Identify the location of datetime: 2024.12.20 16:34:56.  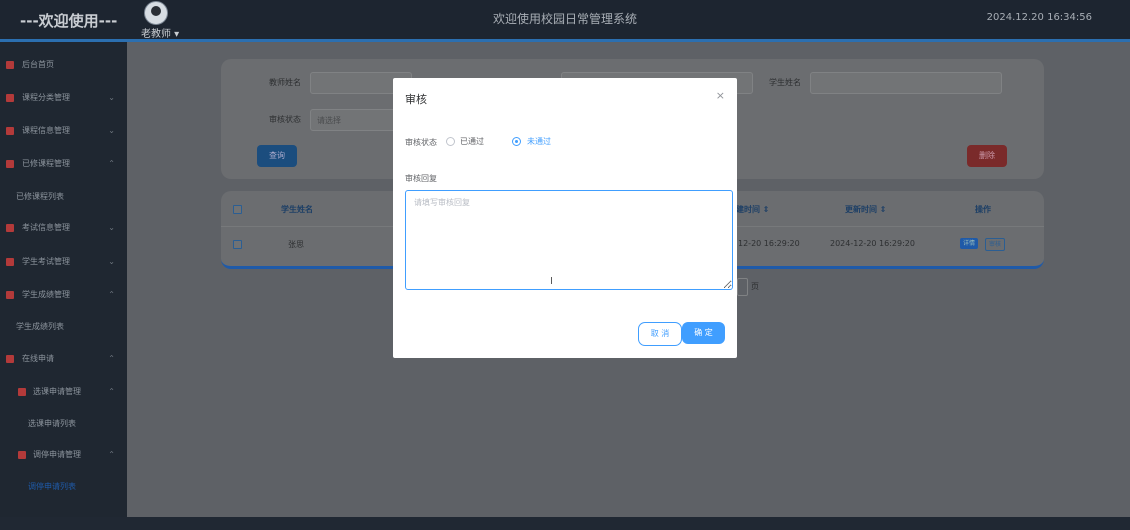
(1039, 17).